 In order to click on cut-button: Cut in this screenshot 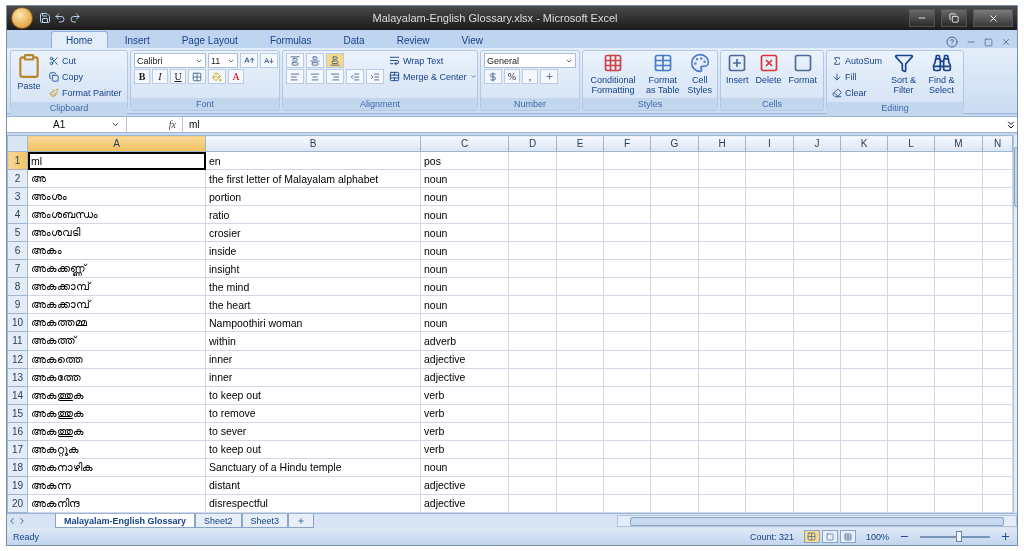, I will do `click(85, 60)`.